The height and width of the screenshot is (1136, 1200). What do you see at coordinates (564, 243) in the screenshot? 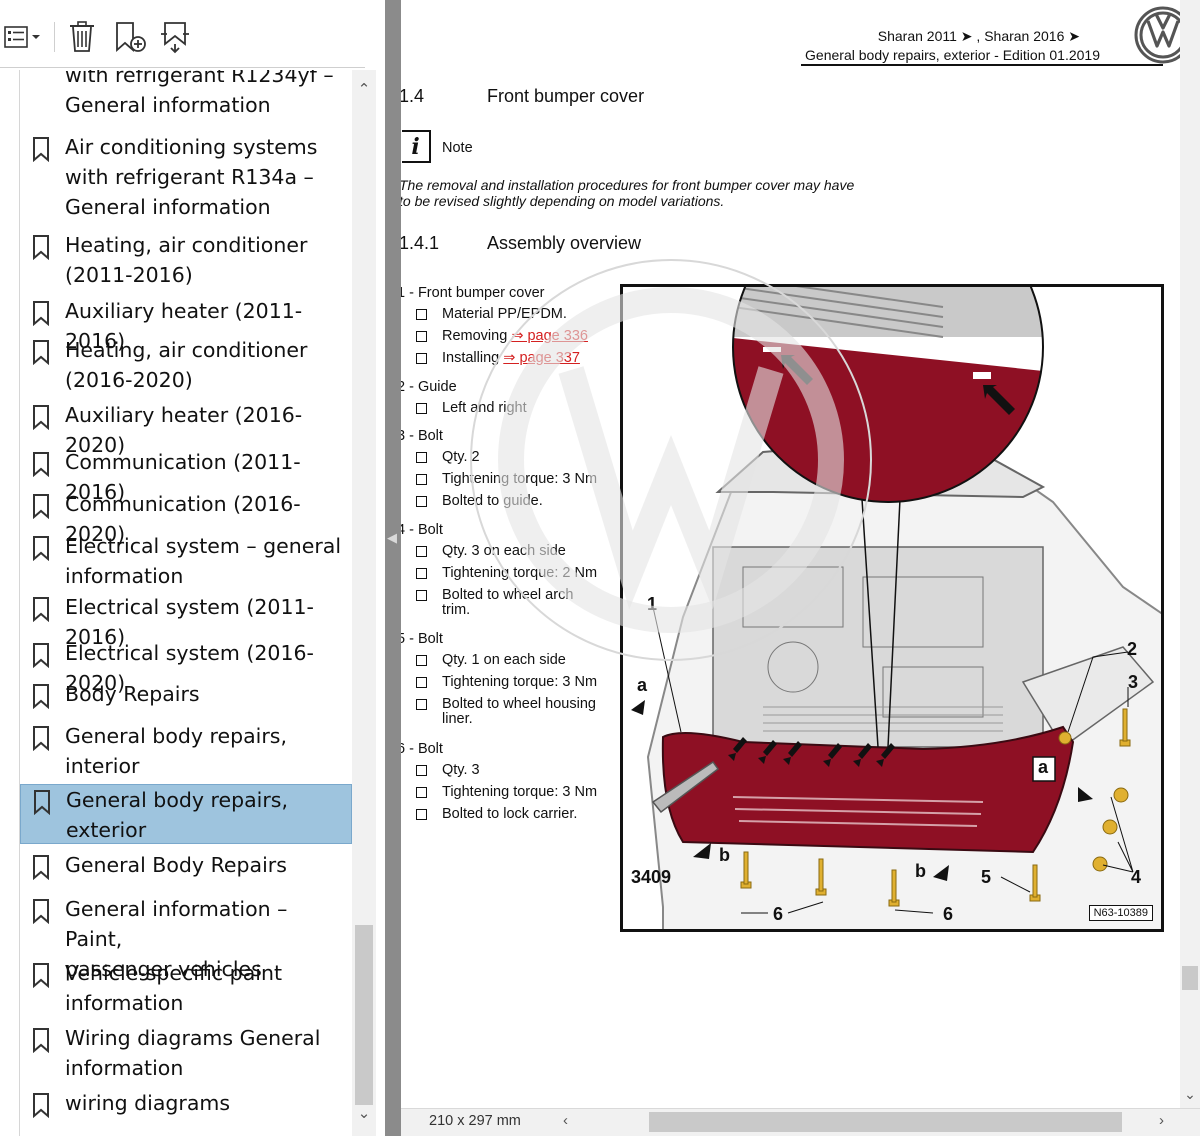
I see `subsection-title: Assembly overview` at bounding box center [564, 243].